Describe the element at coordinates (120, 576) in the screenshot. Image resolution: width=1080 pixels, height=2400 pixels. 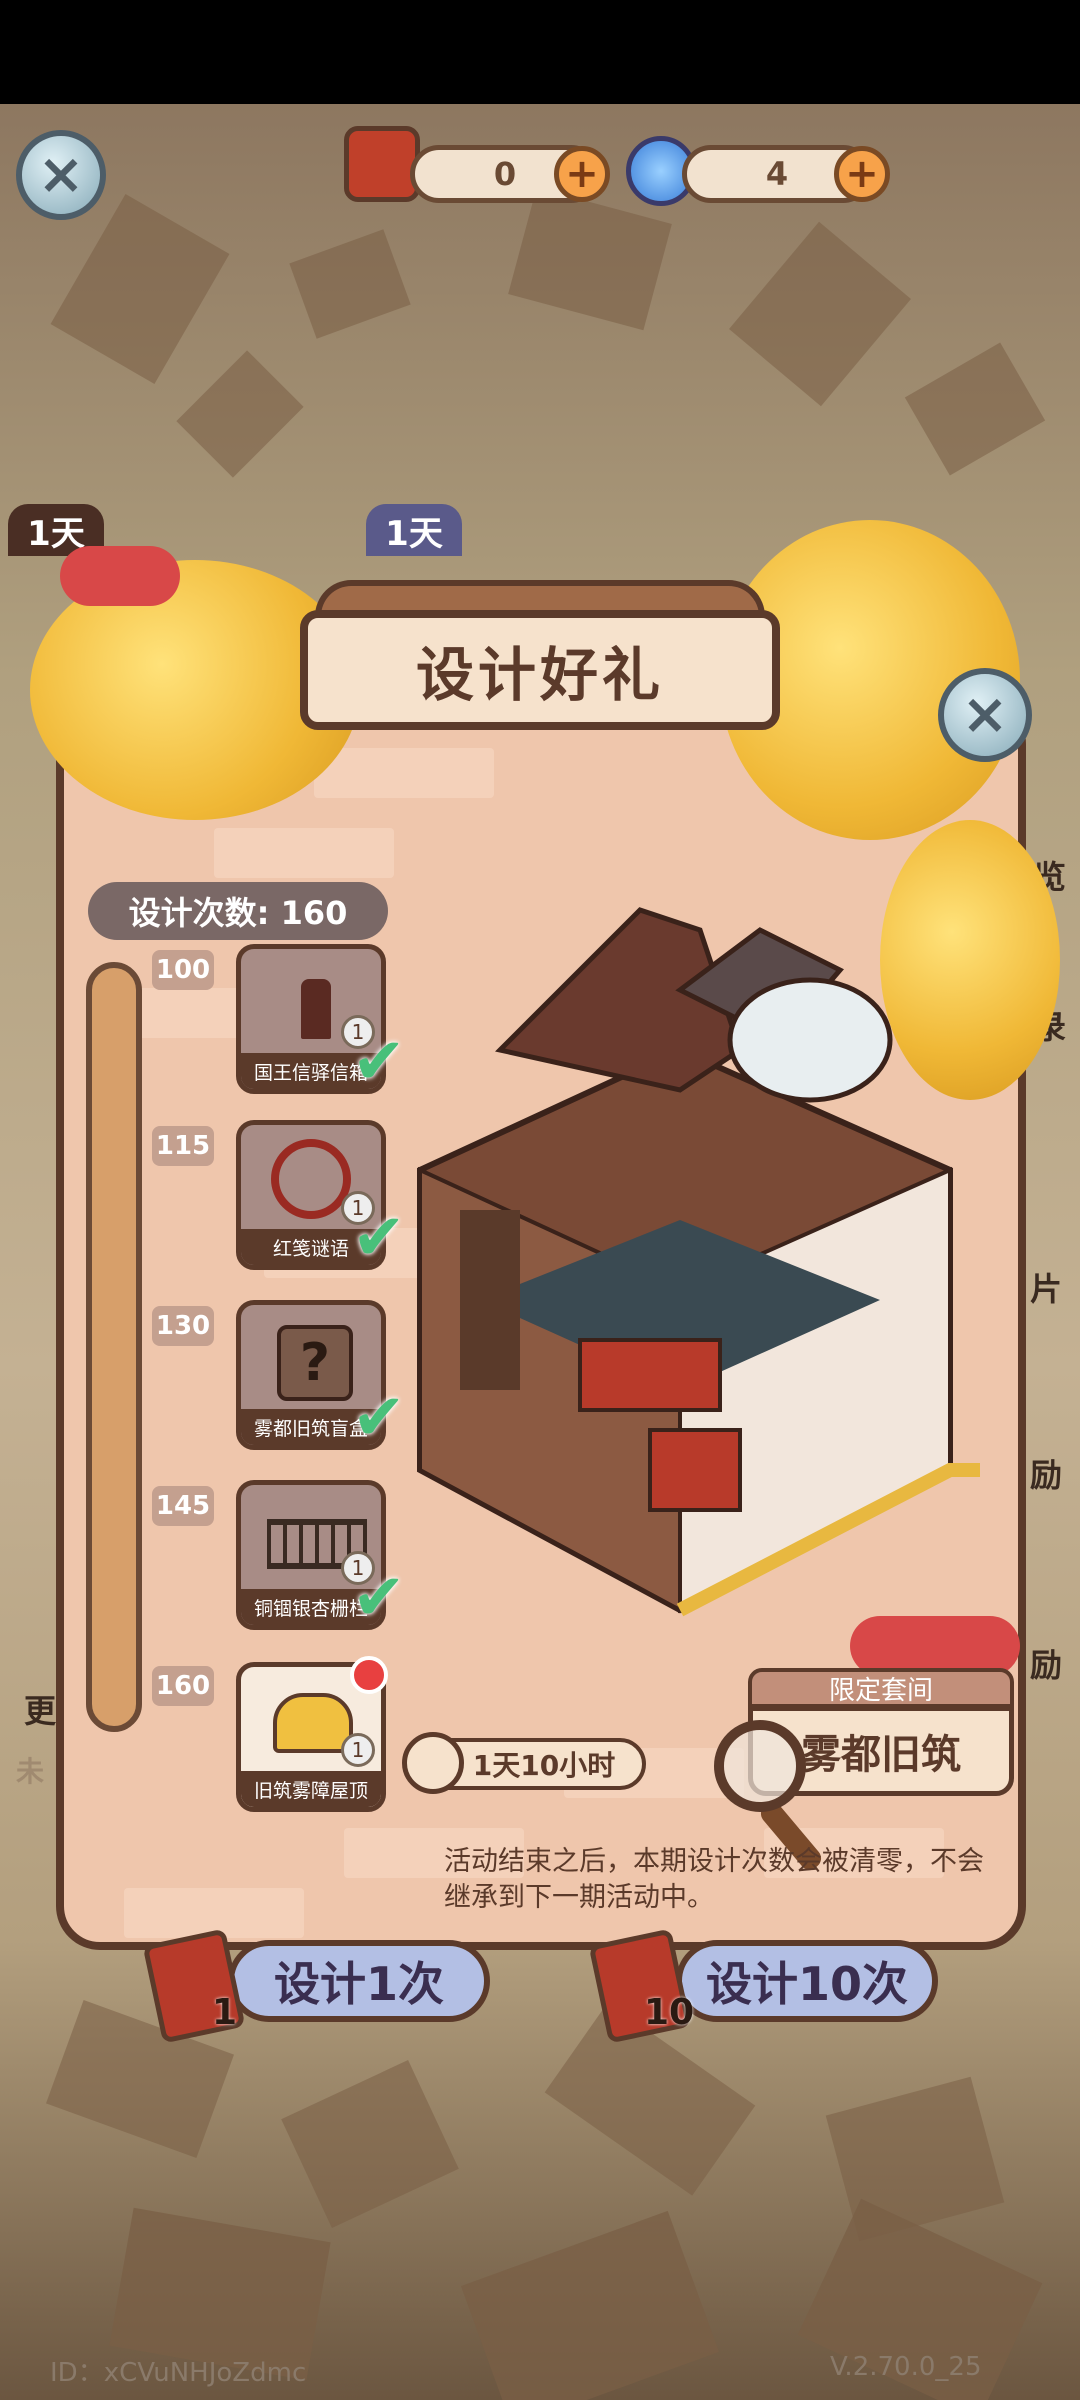
I see `camellia-flowers` at that location.